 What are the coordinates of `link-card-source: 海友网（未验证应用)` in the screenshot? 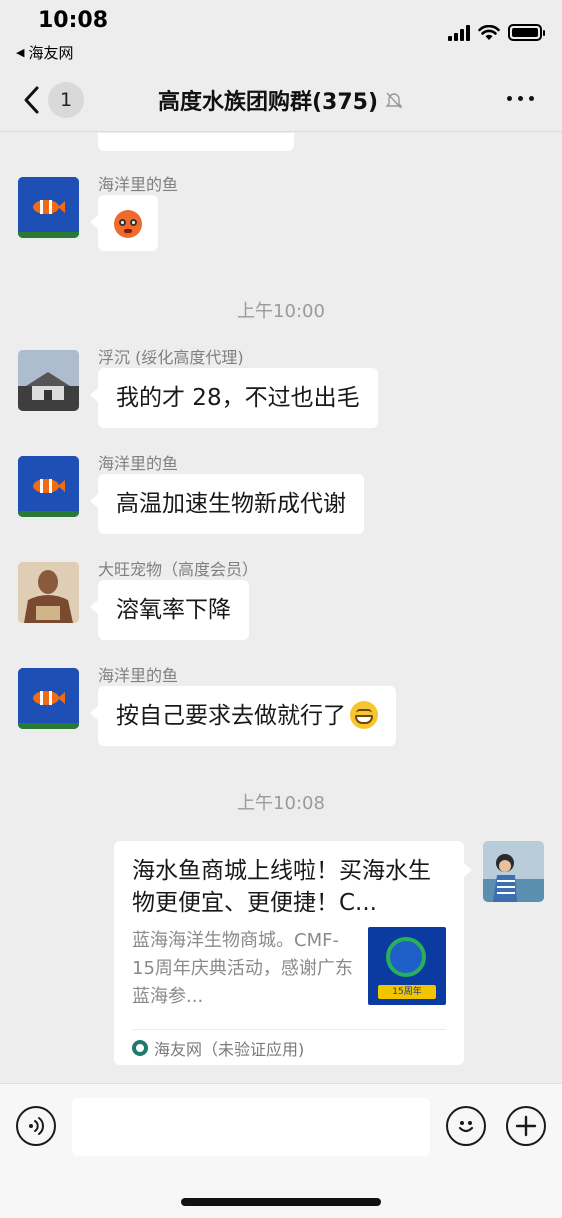 It's located at (289, 1047).